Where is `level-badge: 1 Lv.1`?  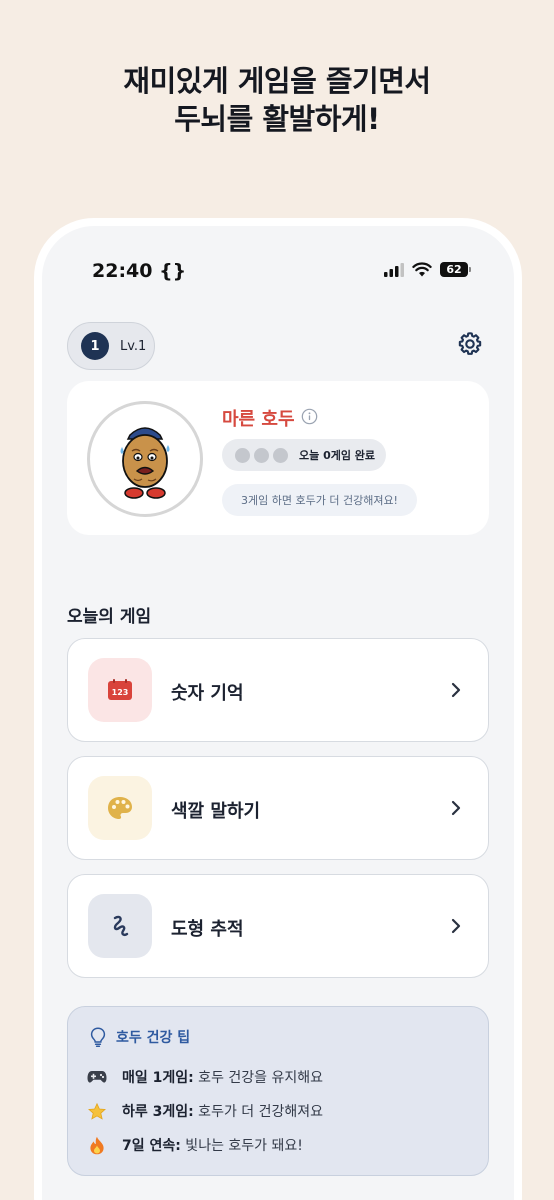
level-badge: 1 Lv.1 is located at coordinates (111, 346).